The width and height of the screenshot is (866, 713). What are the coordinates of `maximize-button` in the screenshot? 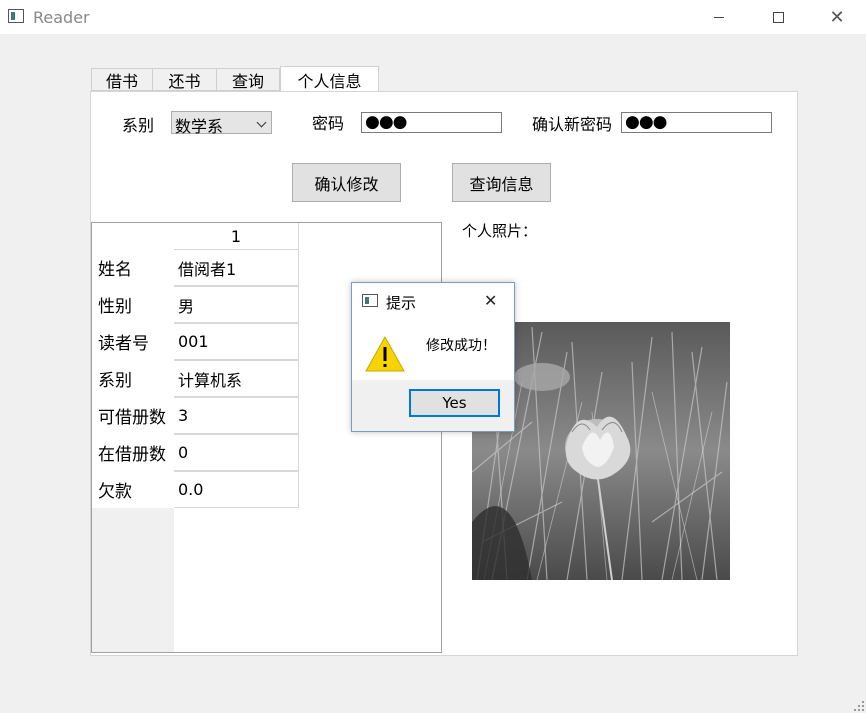 It's located at (778, 17).